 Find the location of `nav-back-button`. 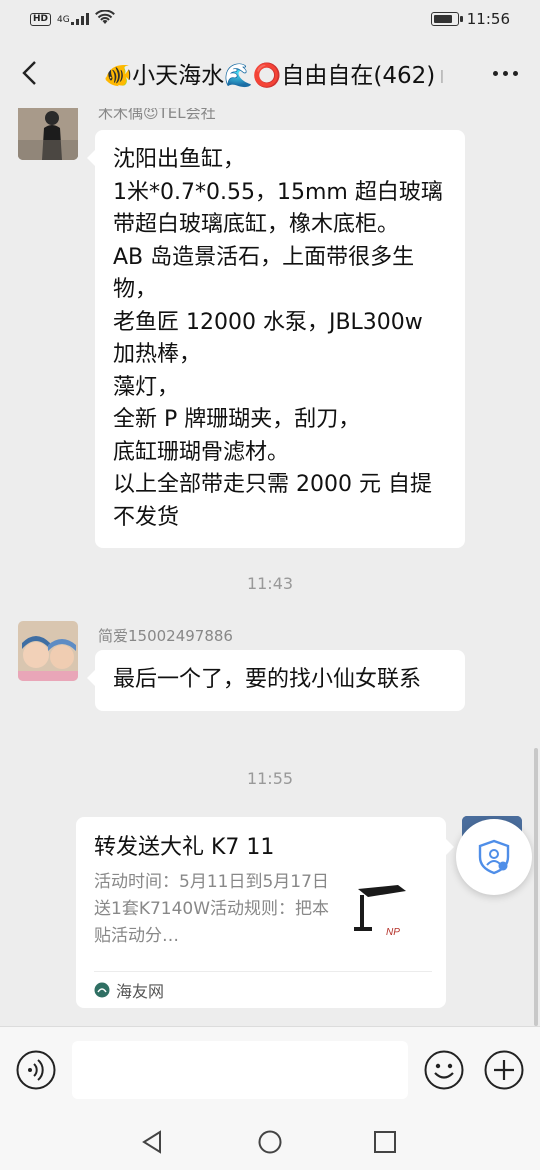

nav-back-button is located at coordinates (153, 1142).